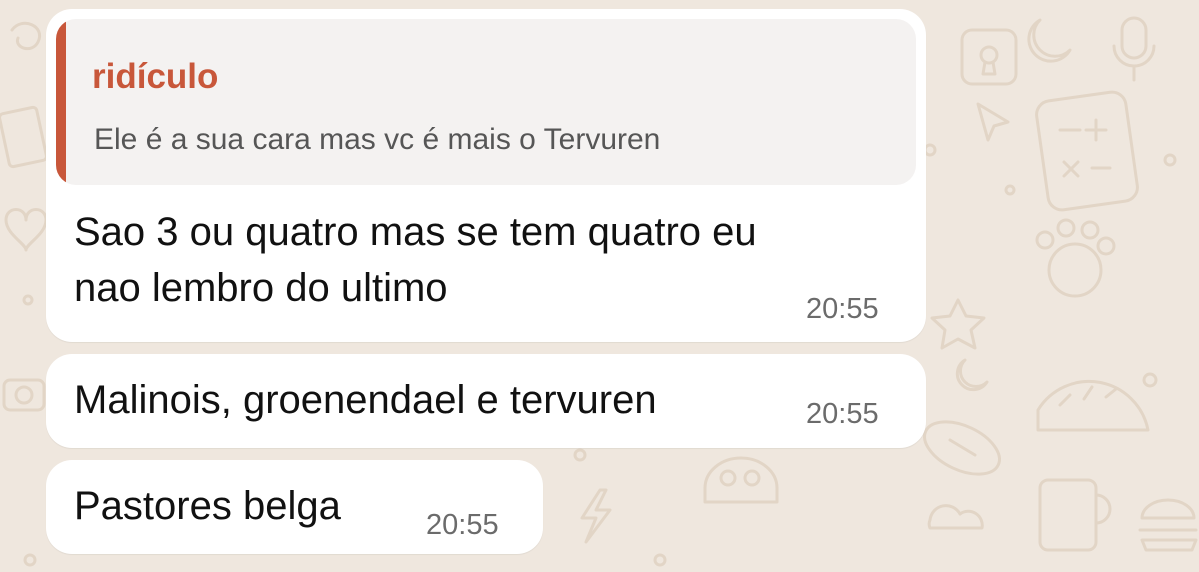 Image resolution: width=1199 pixels, height=572 pixels. Describe the element at coordinates (365, 400) in the screenshot. I see `message-text: Malinois, groenendael e tervuren` at that location.